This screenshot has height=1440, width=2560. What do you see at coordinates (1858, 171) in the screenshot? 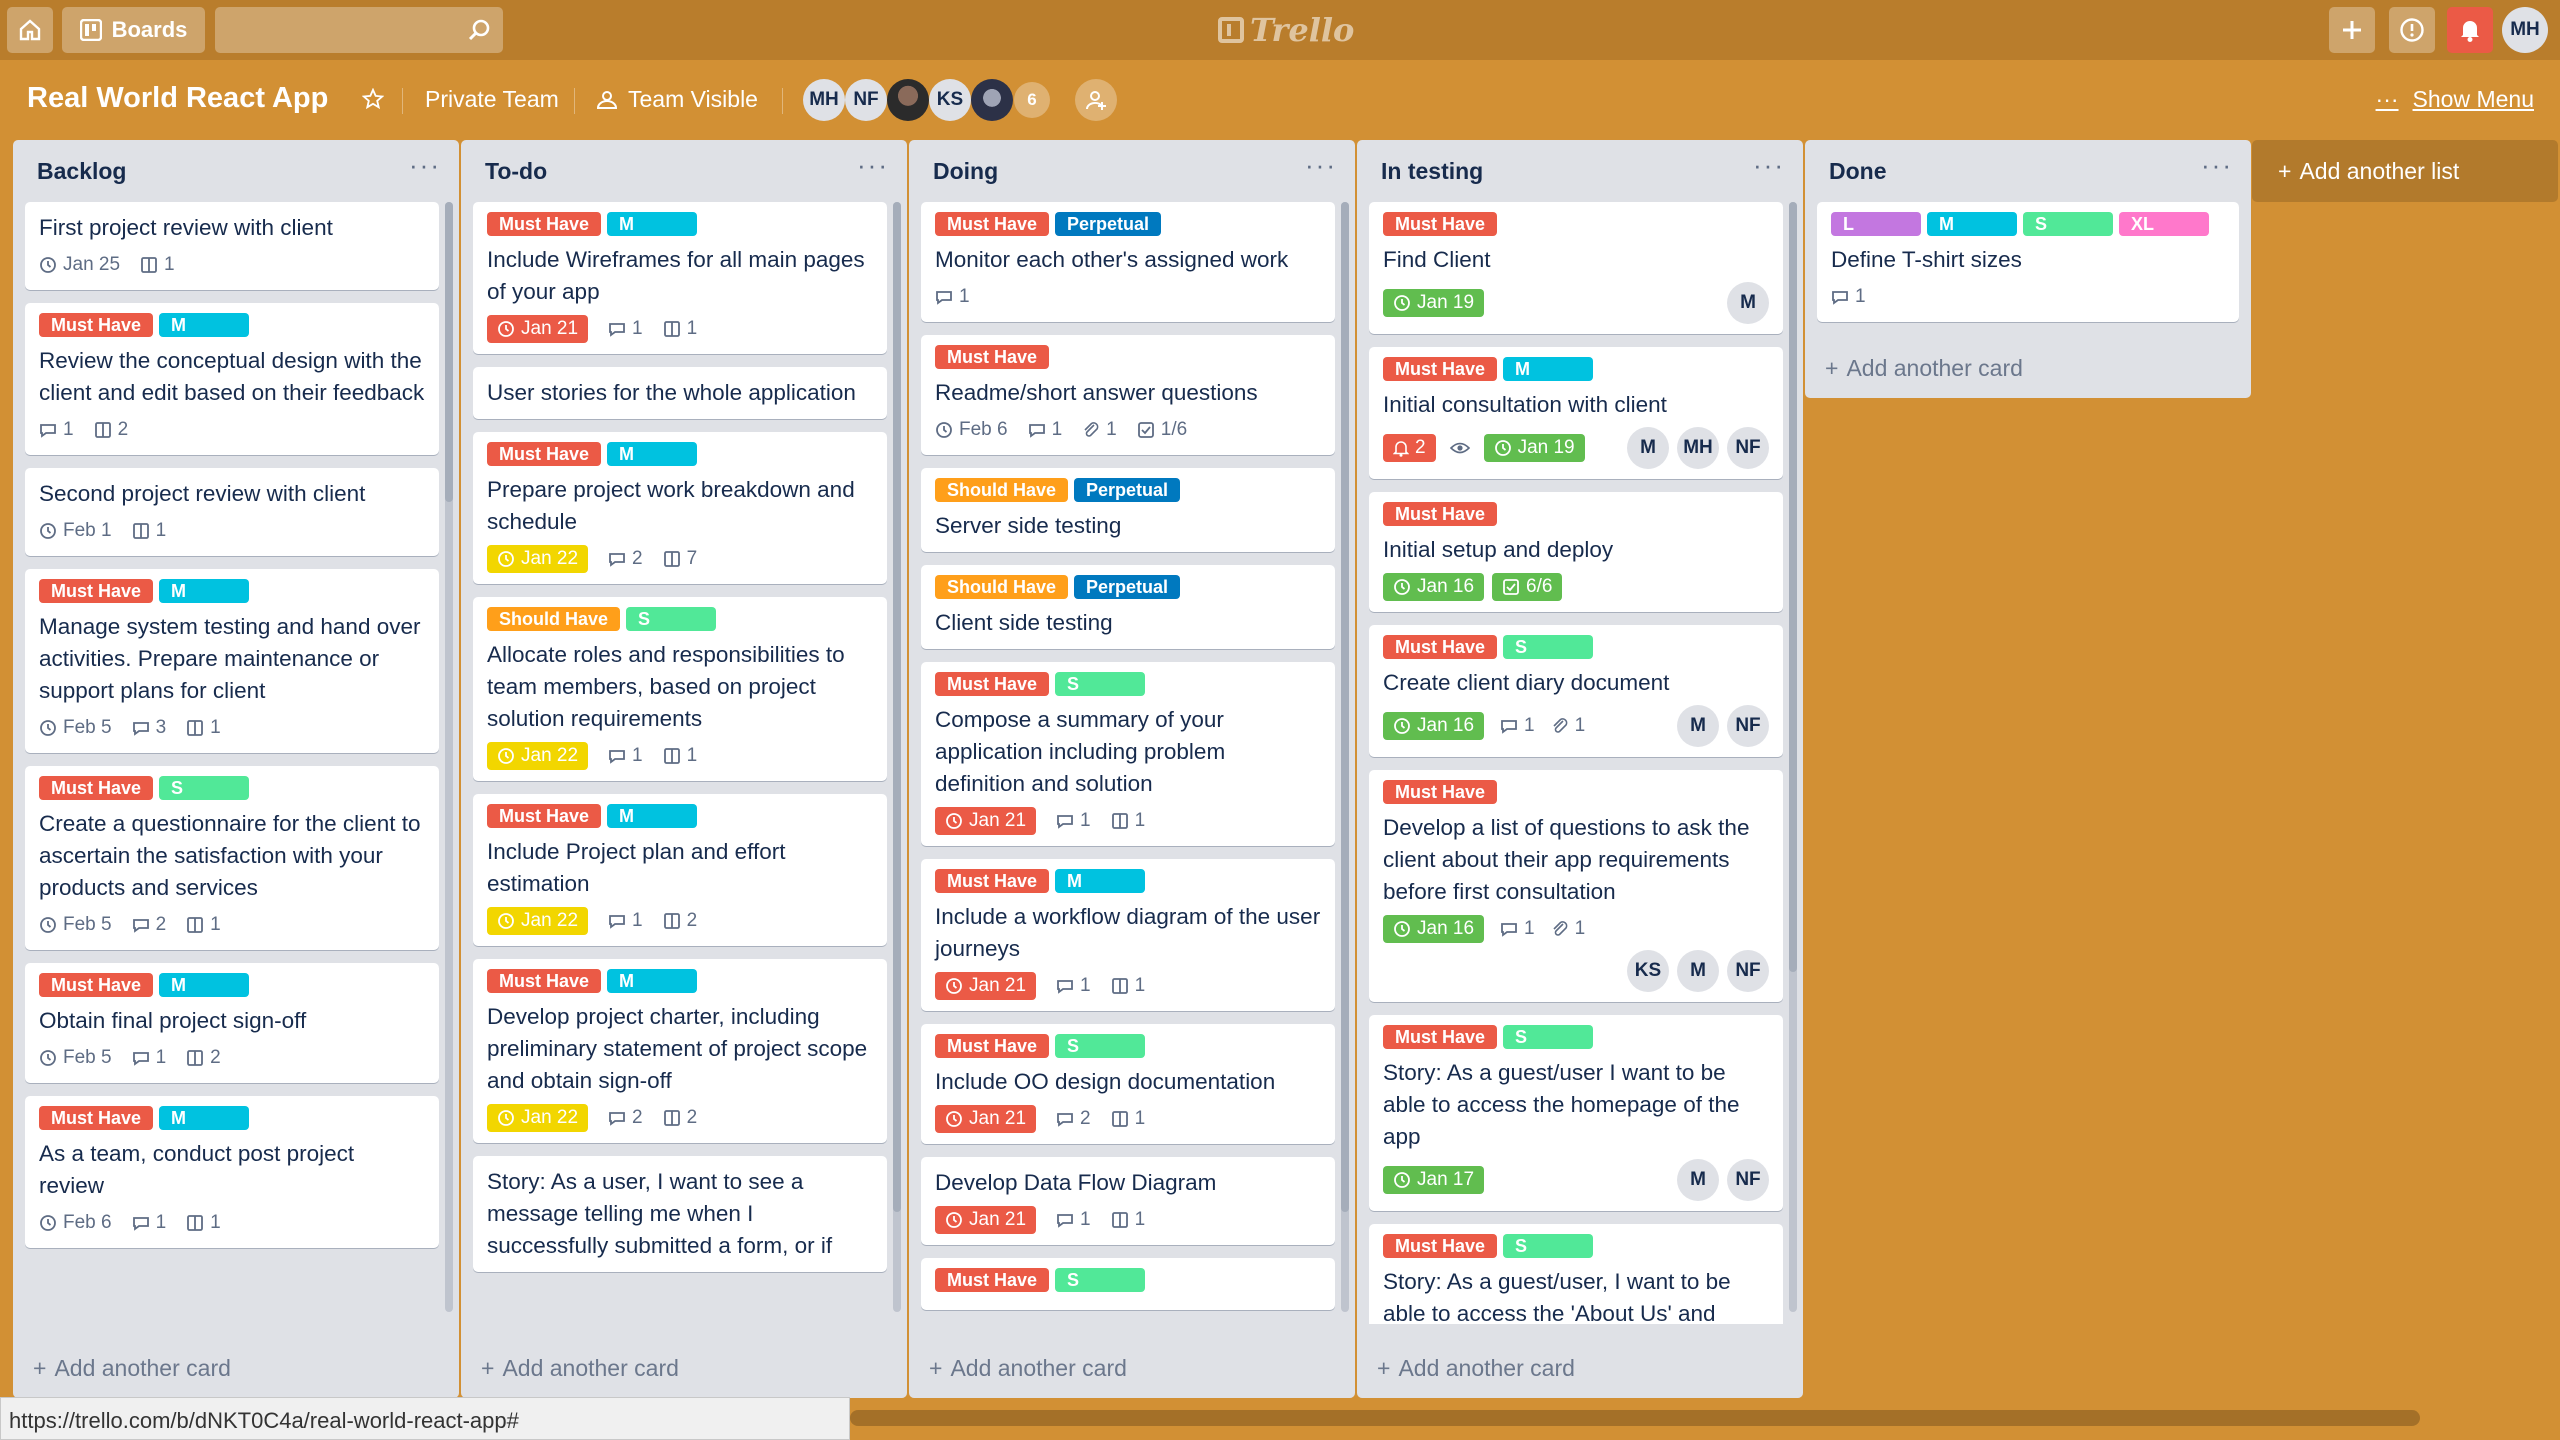
I see `list-title: Done` at bounding box center [1858, 171].